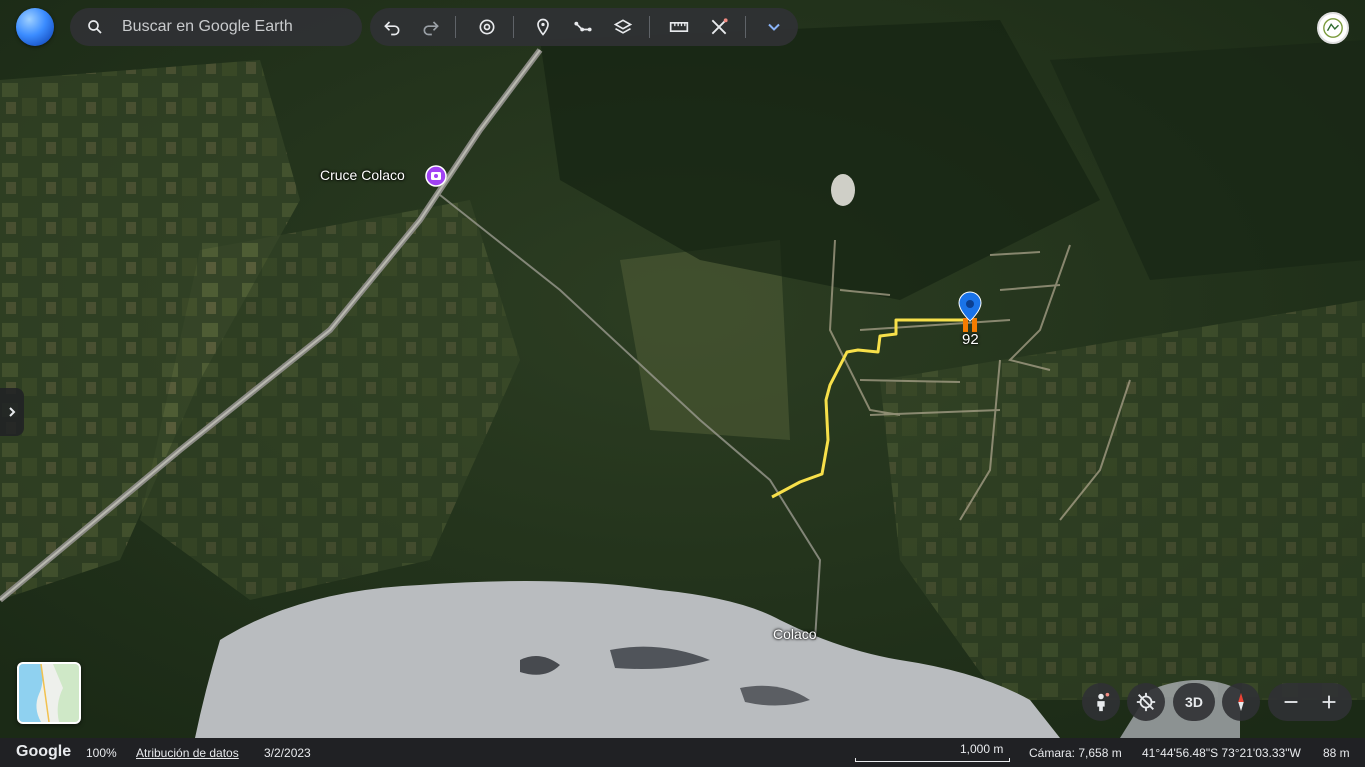  I want to click on expand-sidebar-button, so click(12, 412).